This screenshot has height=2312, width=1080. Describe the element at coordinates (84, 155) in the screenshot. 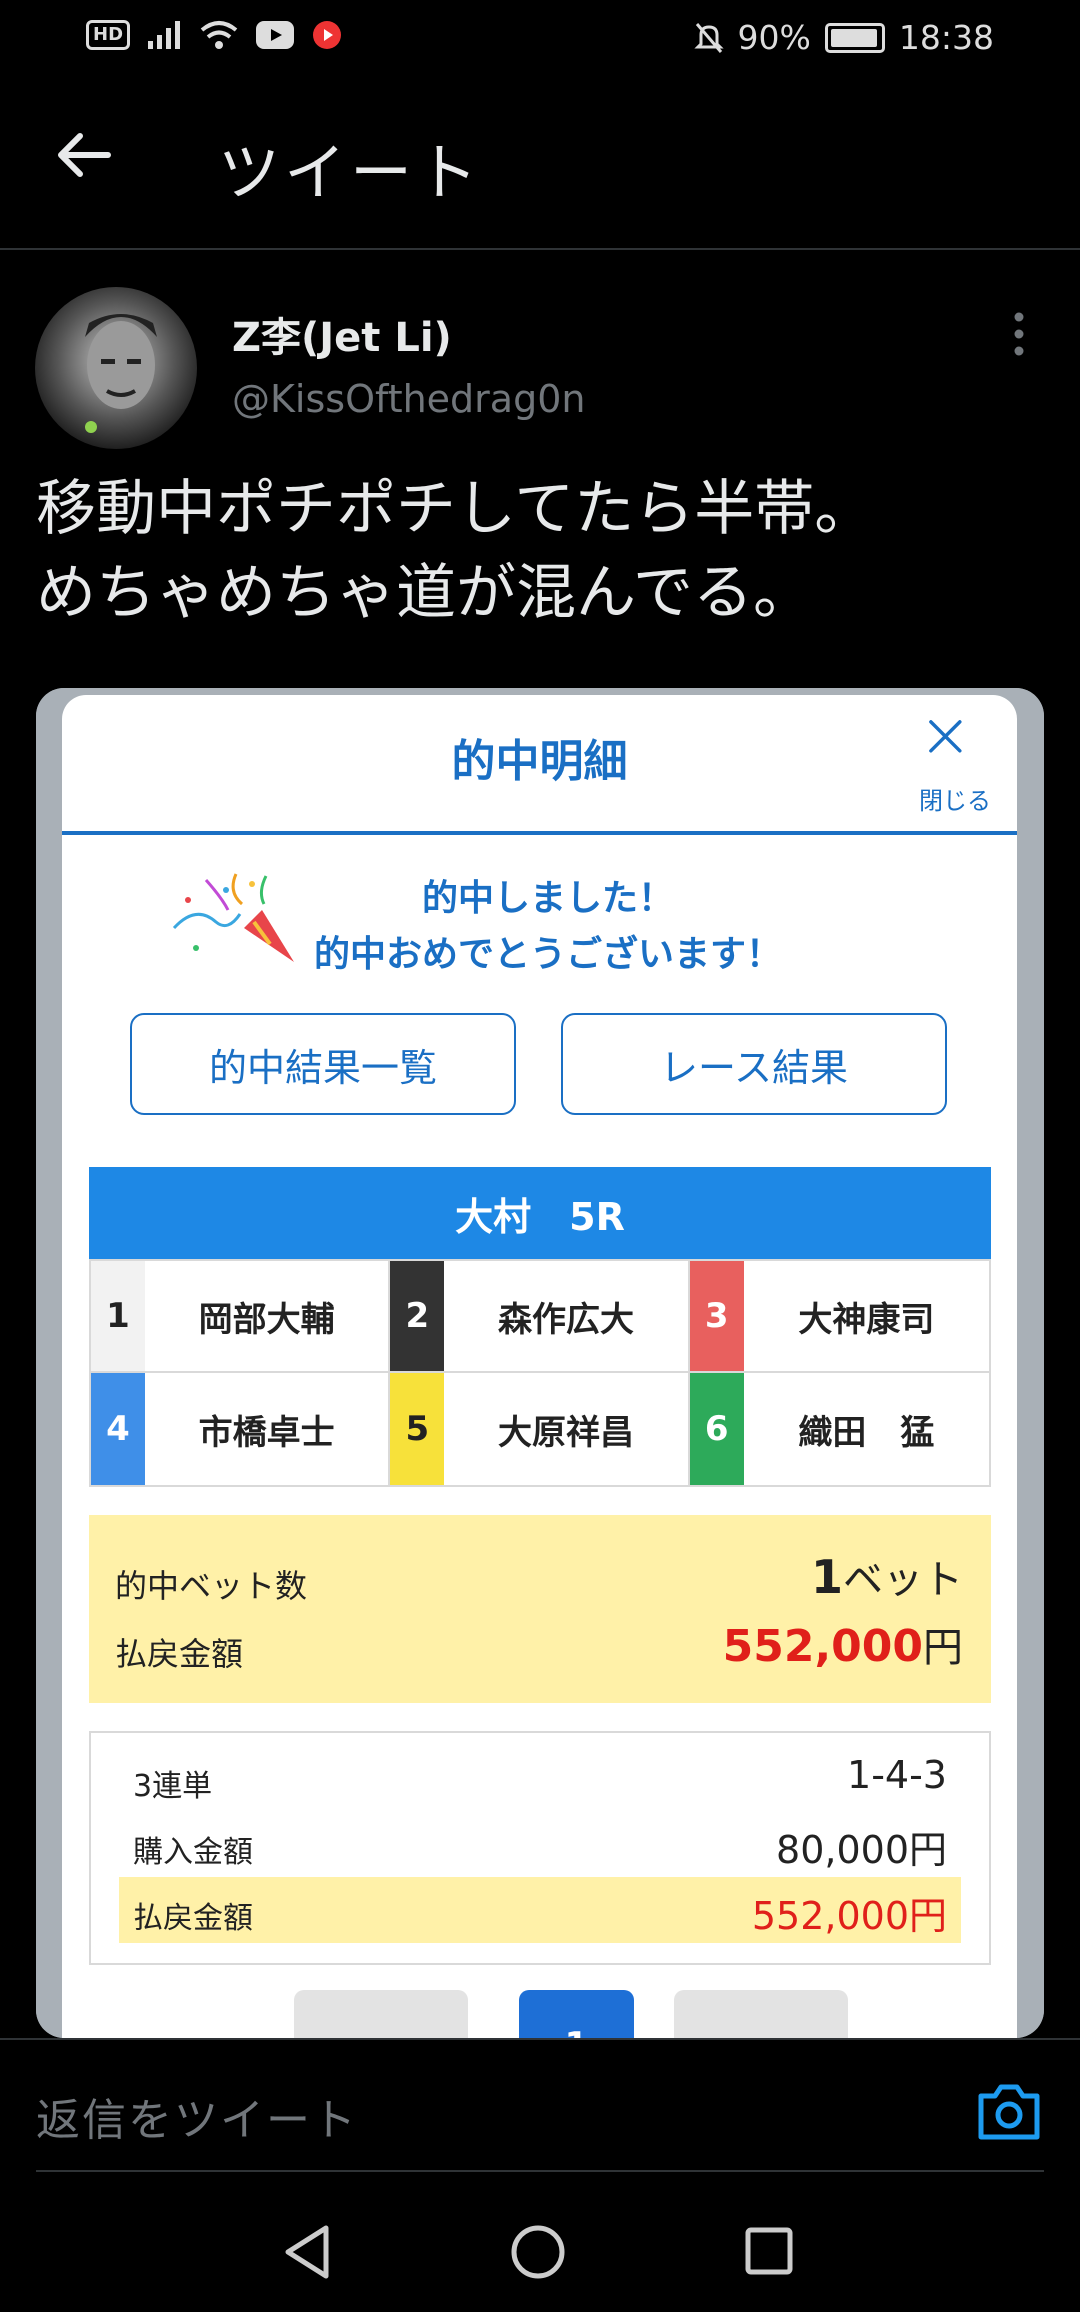

I see `back-arrow-icon` at that location.